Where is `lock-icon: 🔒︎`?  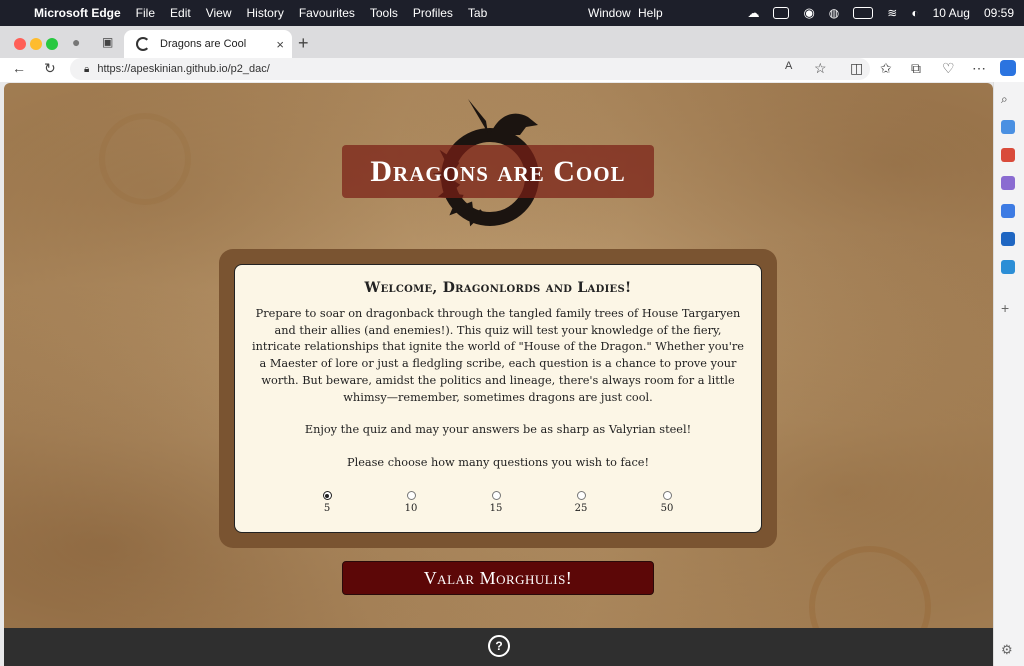
lock-icon: 🔒︎ is located at coordinates (86, 69).